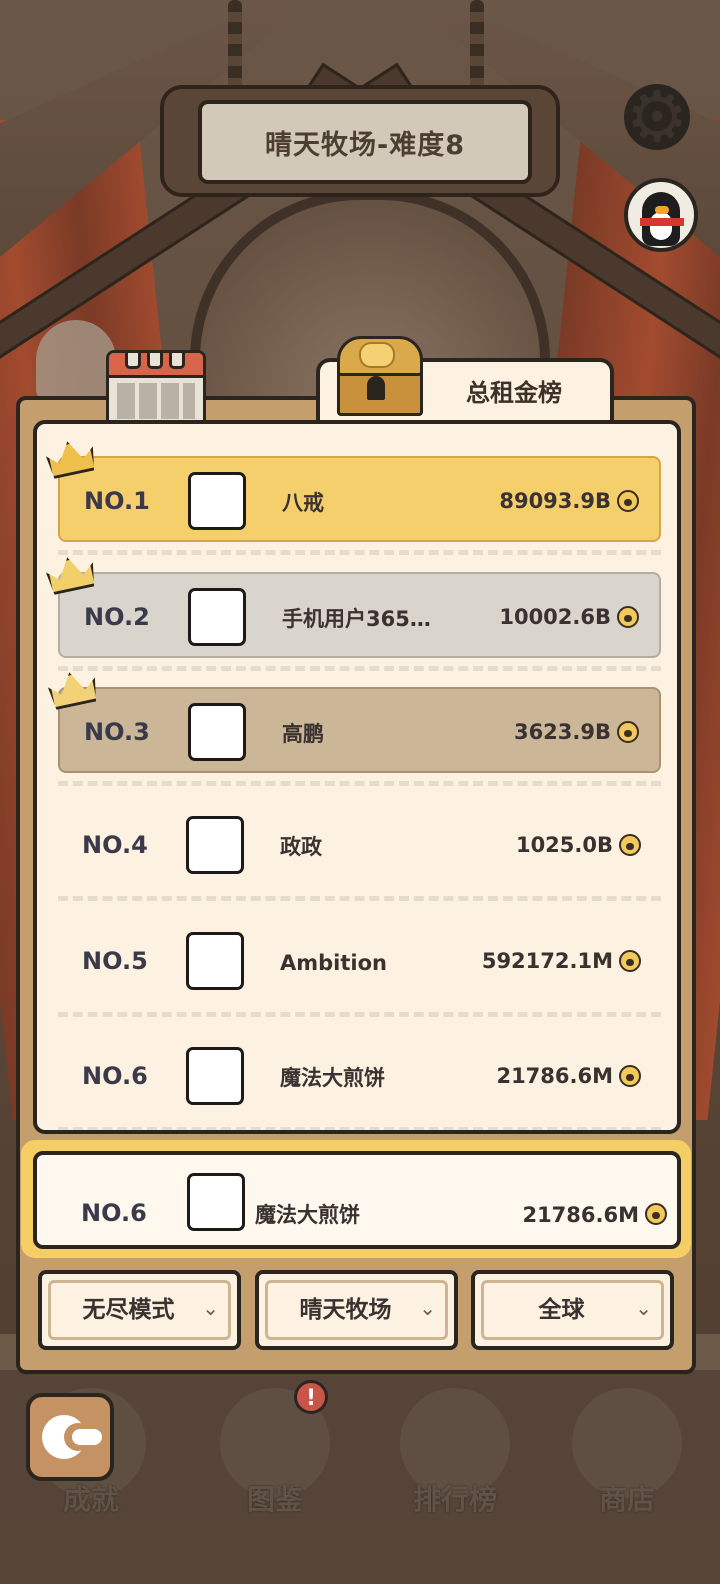 The height and width of the screenshot is (1584, 720). I want to click on lamp, so click(76, 360).